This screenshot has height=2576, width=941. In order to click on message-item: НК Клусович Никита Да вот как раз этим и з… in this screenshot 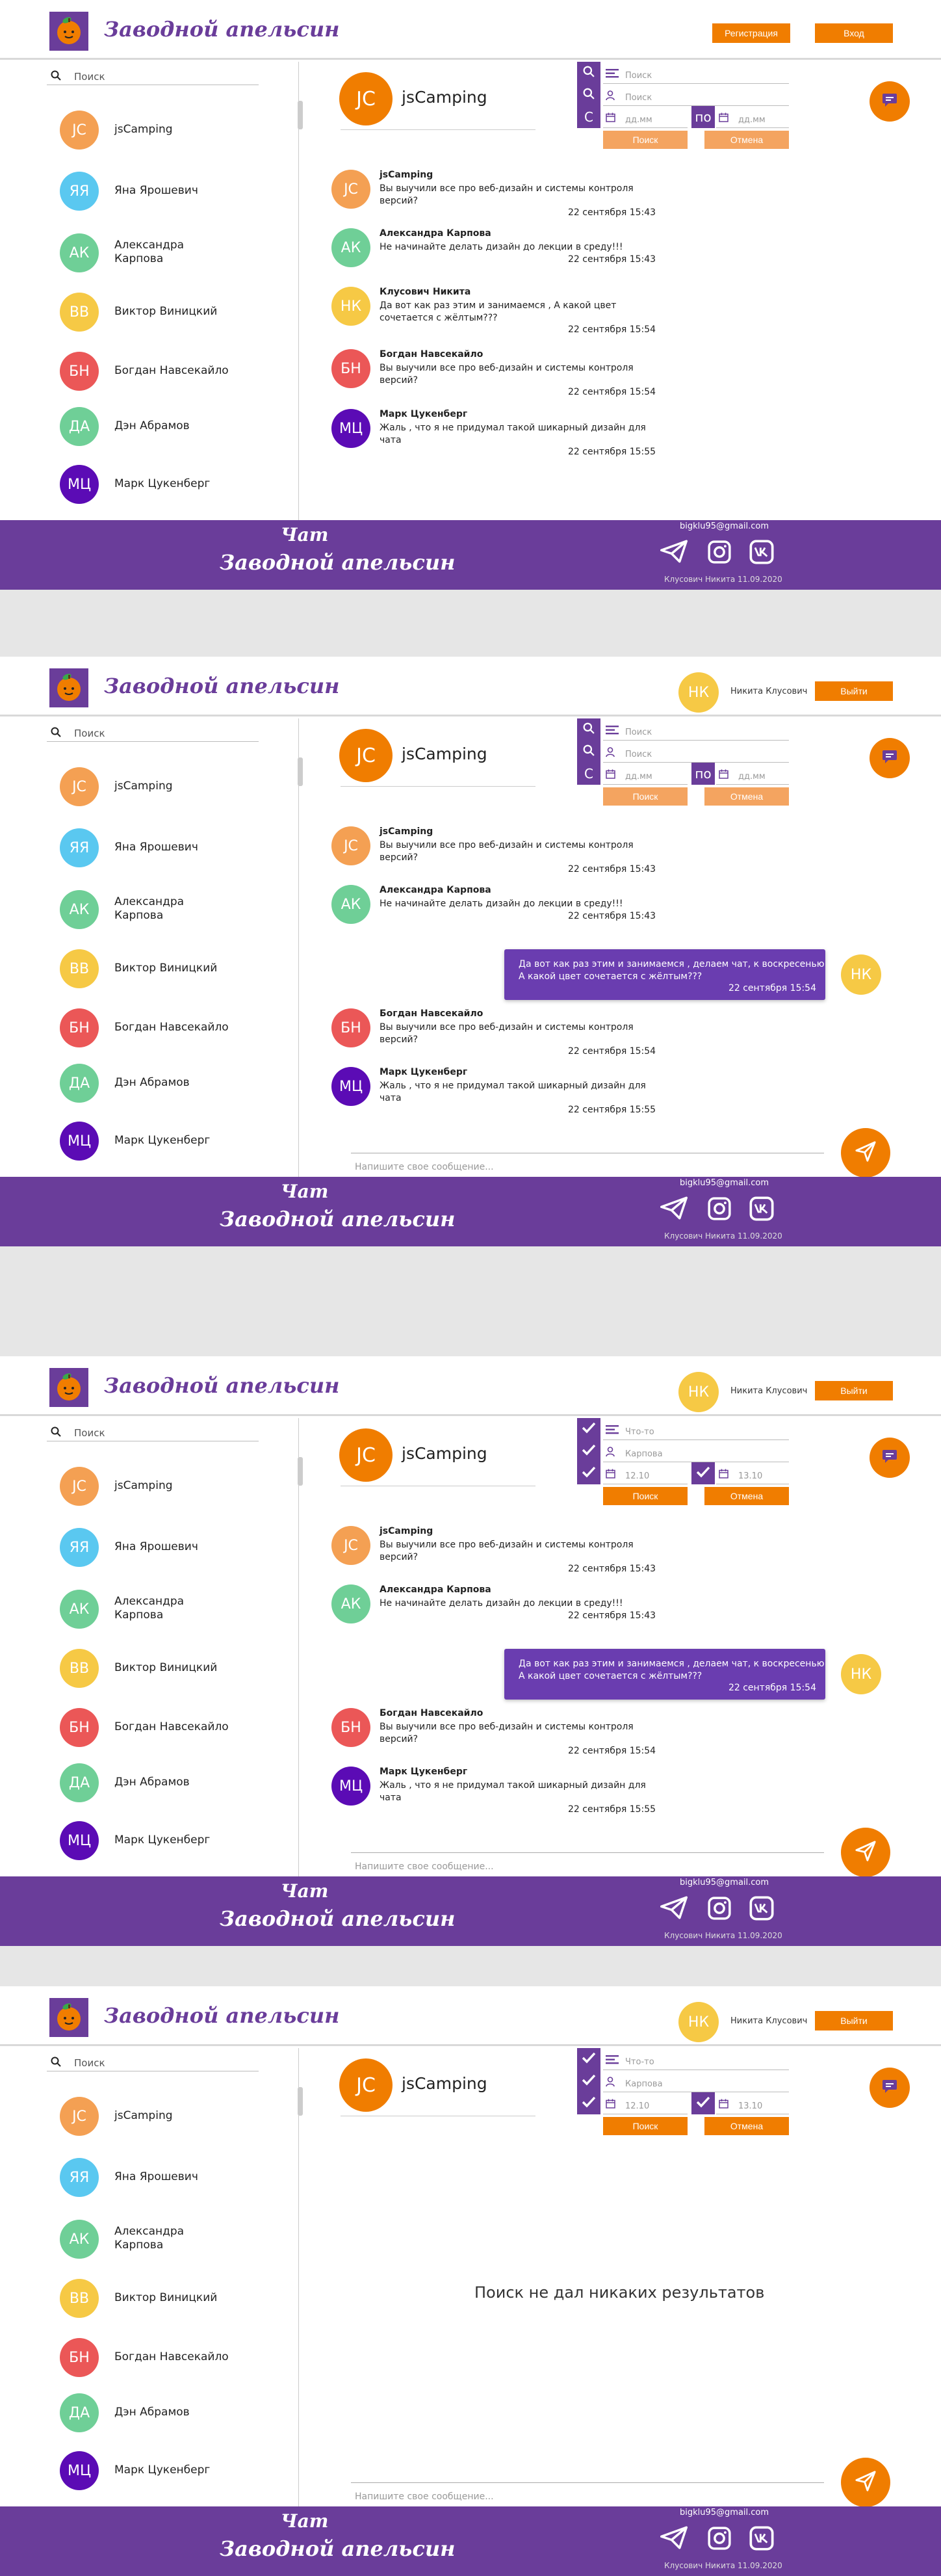, I will do `click(513, 316)`.